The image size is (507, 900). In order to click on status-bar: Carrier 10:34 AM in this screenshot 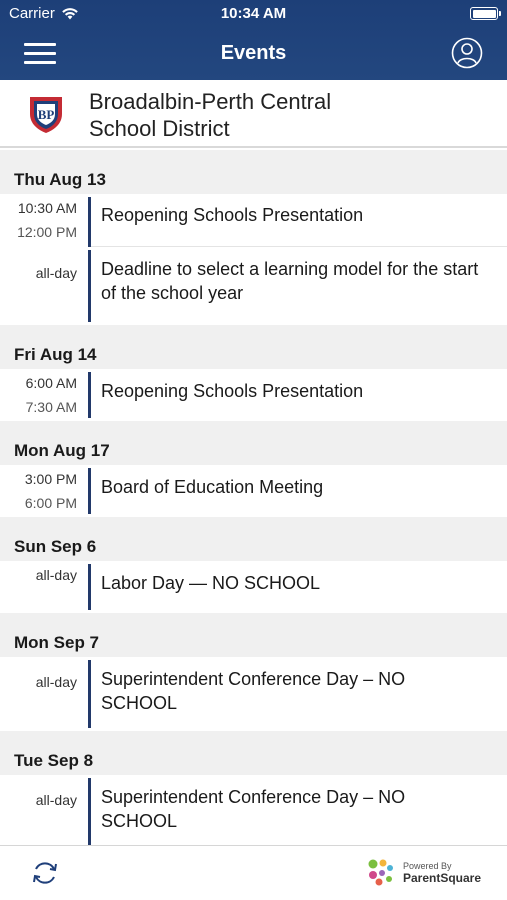, I will do `click(253, 14)`.